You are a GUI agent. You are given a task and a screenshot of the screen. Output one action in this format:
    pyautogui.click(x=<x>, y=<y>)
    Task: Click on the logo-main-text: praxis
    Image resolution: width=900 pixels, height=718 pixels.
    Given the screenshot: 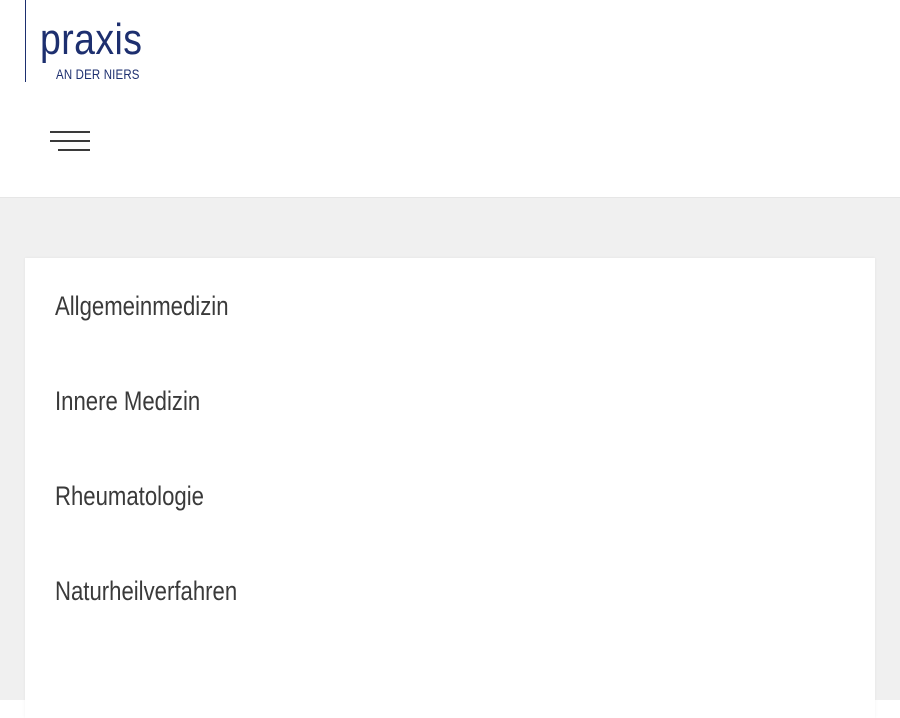 What is the action you would take?
    pyautogui.click(x=91, y=39)
    